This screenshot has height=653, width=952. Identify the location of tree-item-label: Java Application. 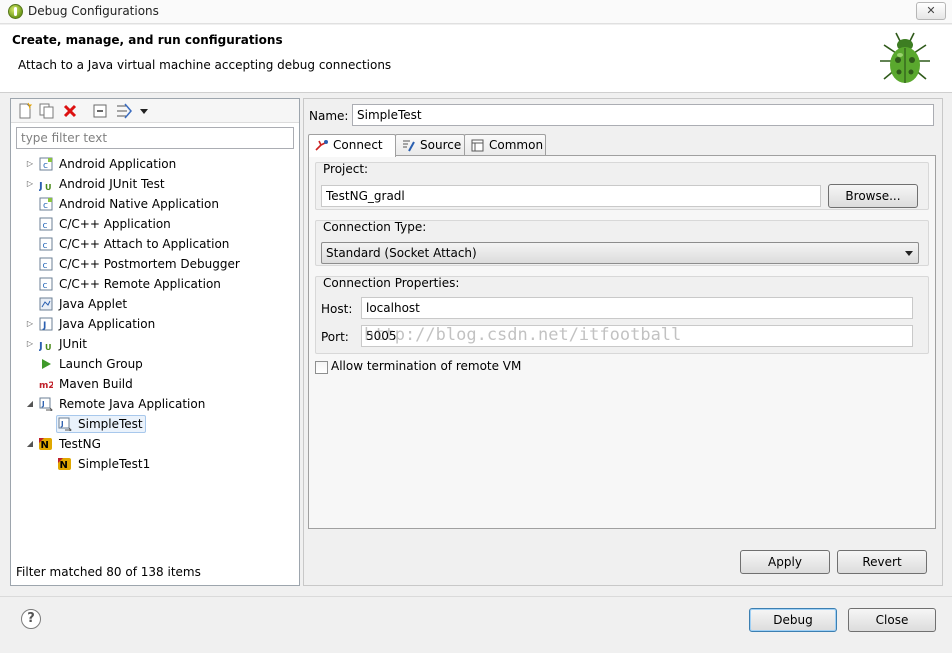
(107, 324).